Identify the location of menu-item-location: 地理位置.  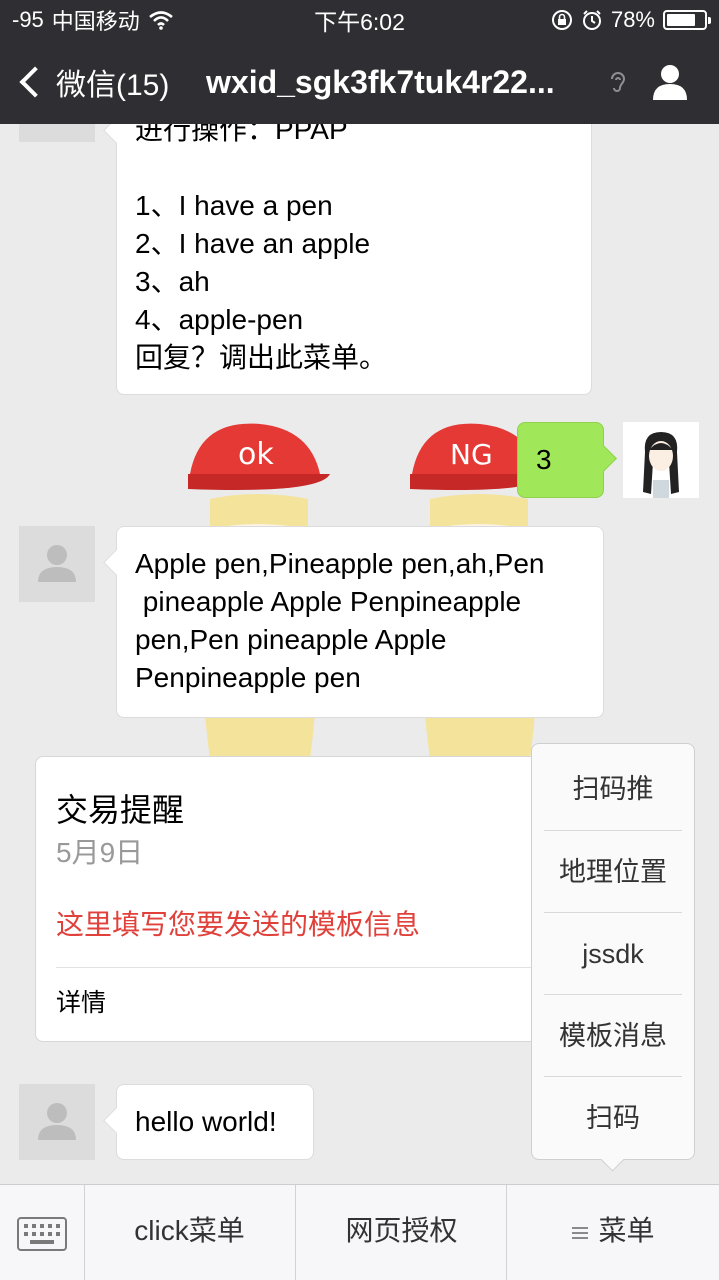
(613, 871).